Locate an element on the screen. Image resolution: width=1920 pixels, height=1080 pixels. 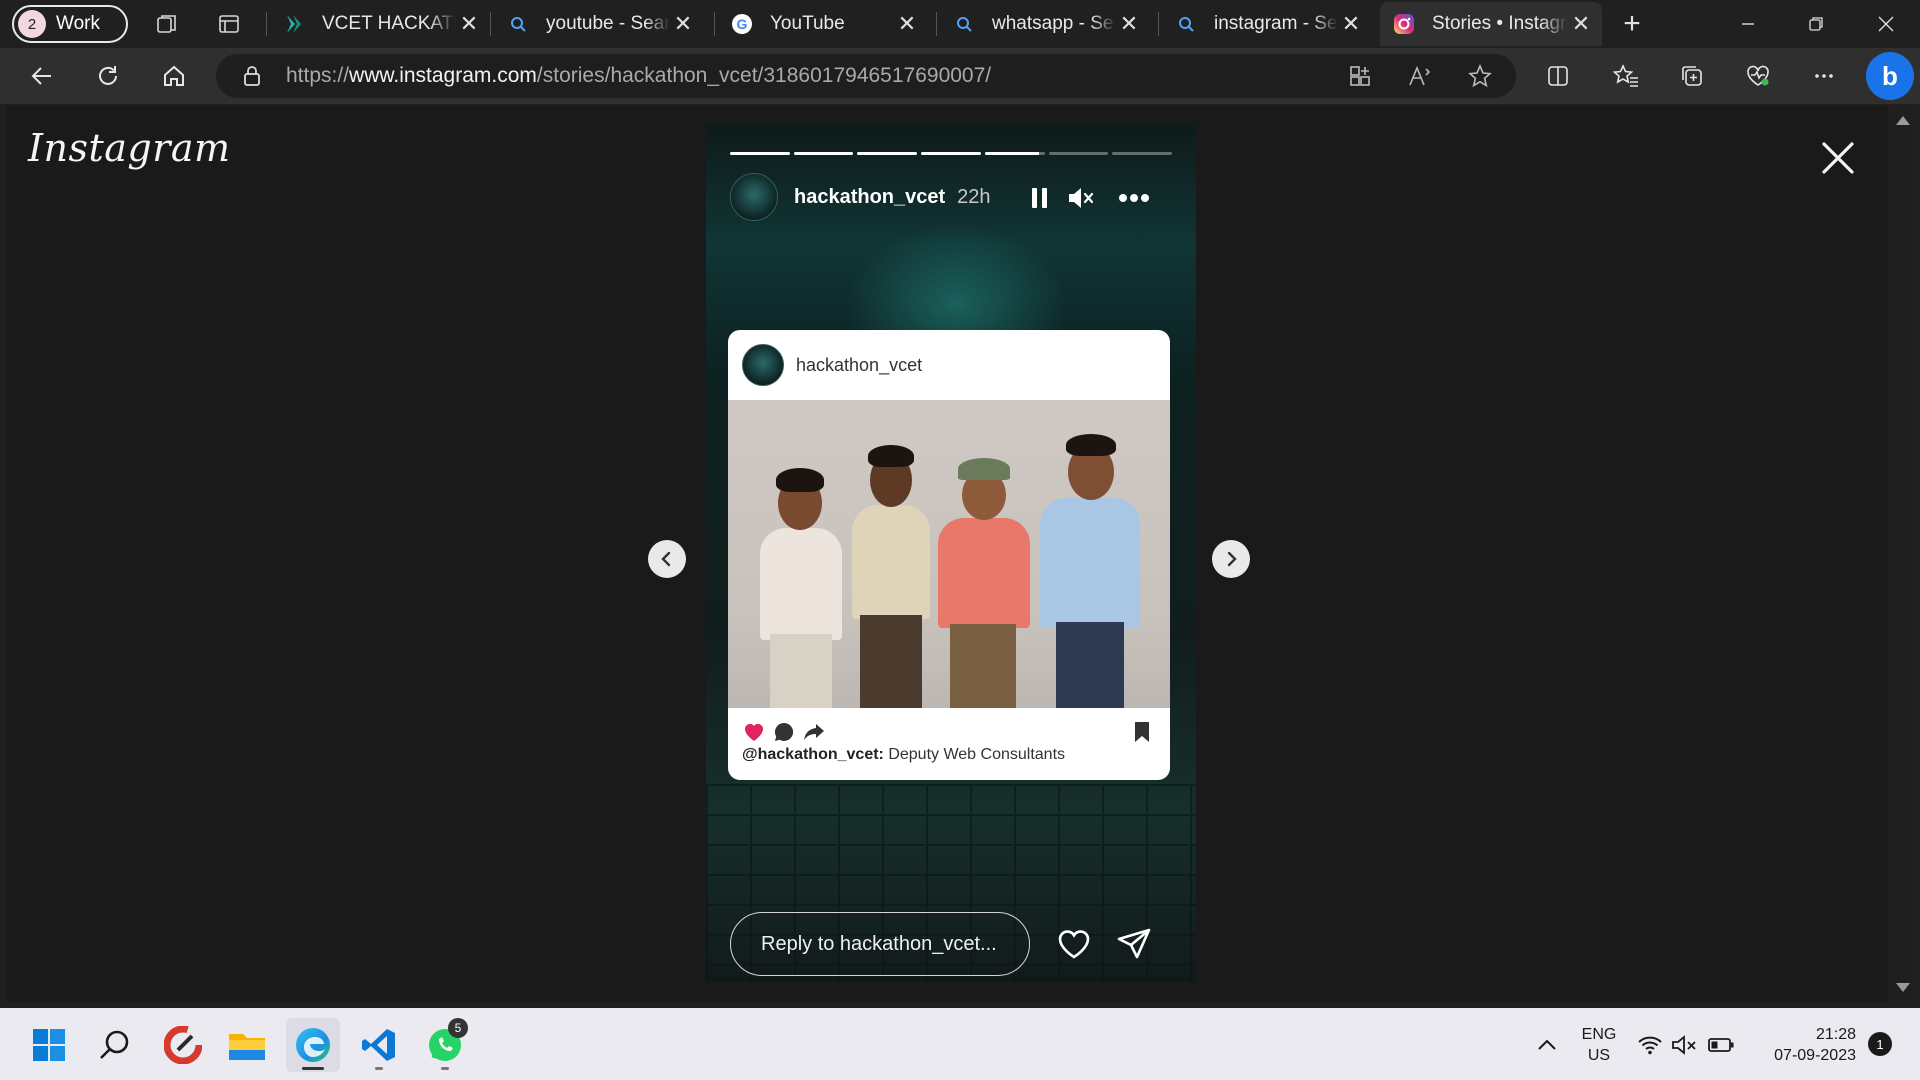
more-menu-icon is located at coordinates (1824, 76).